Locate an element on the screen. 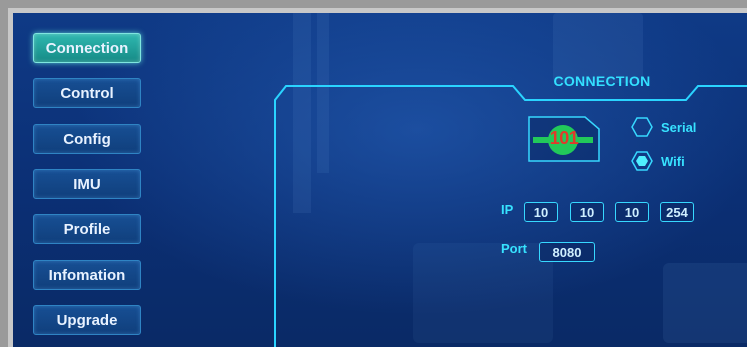  wifi-radio-icon is located at coordinates (642, 161).